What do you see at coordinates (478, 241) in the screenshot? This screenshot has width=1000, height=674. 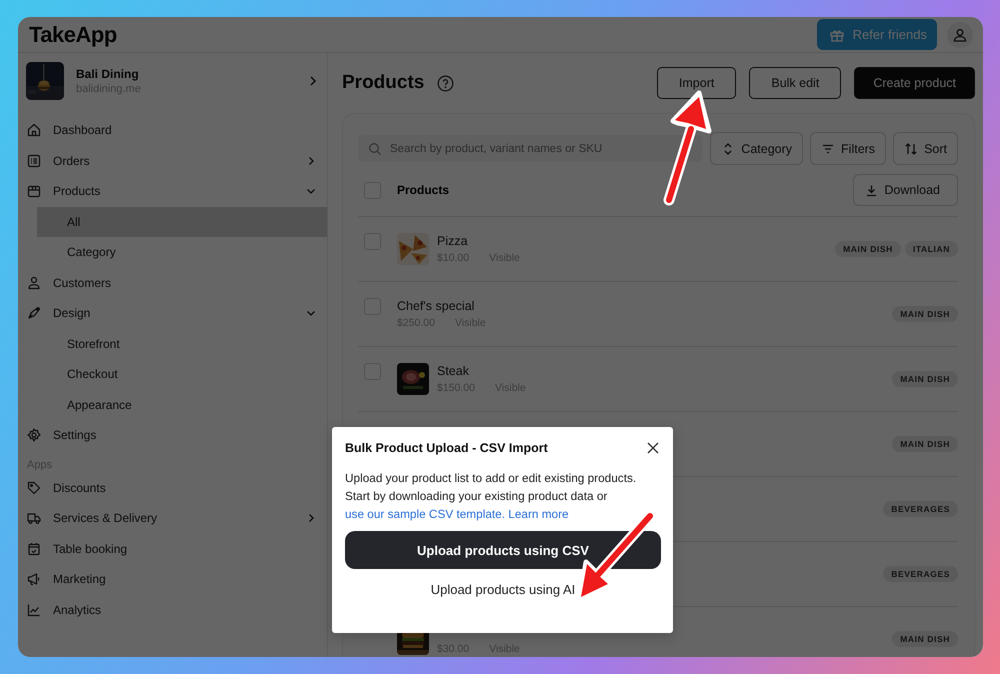 I see `product-name: Pizza` at bounding box center [478, 241].